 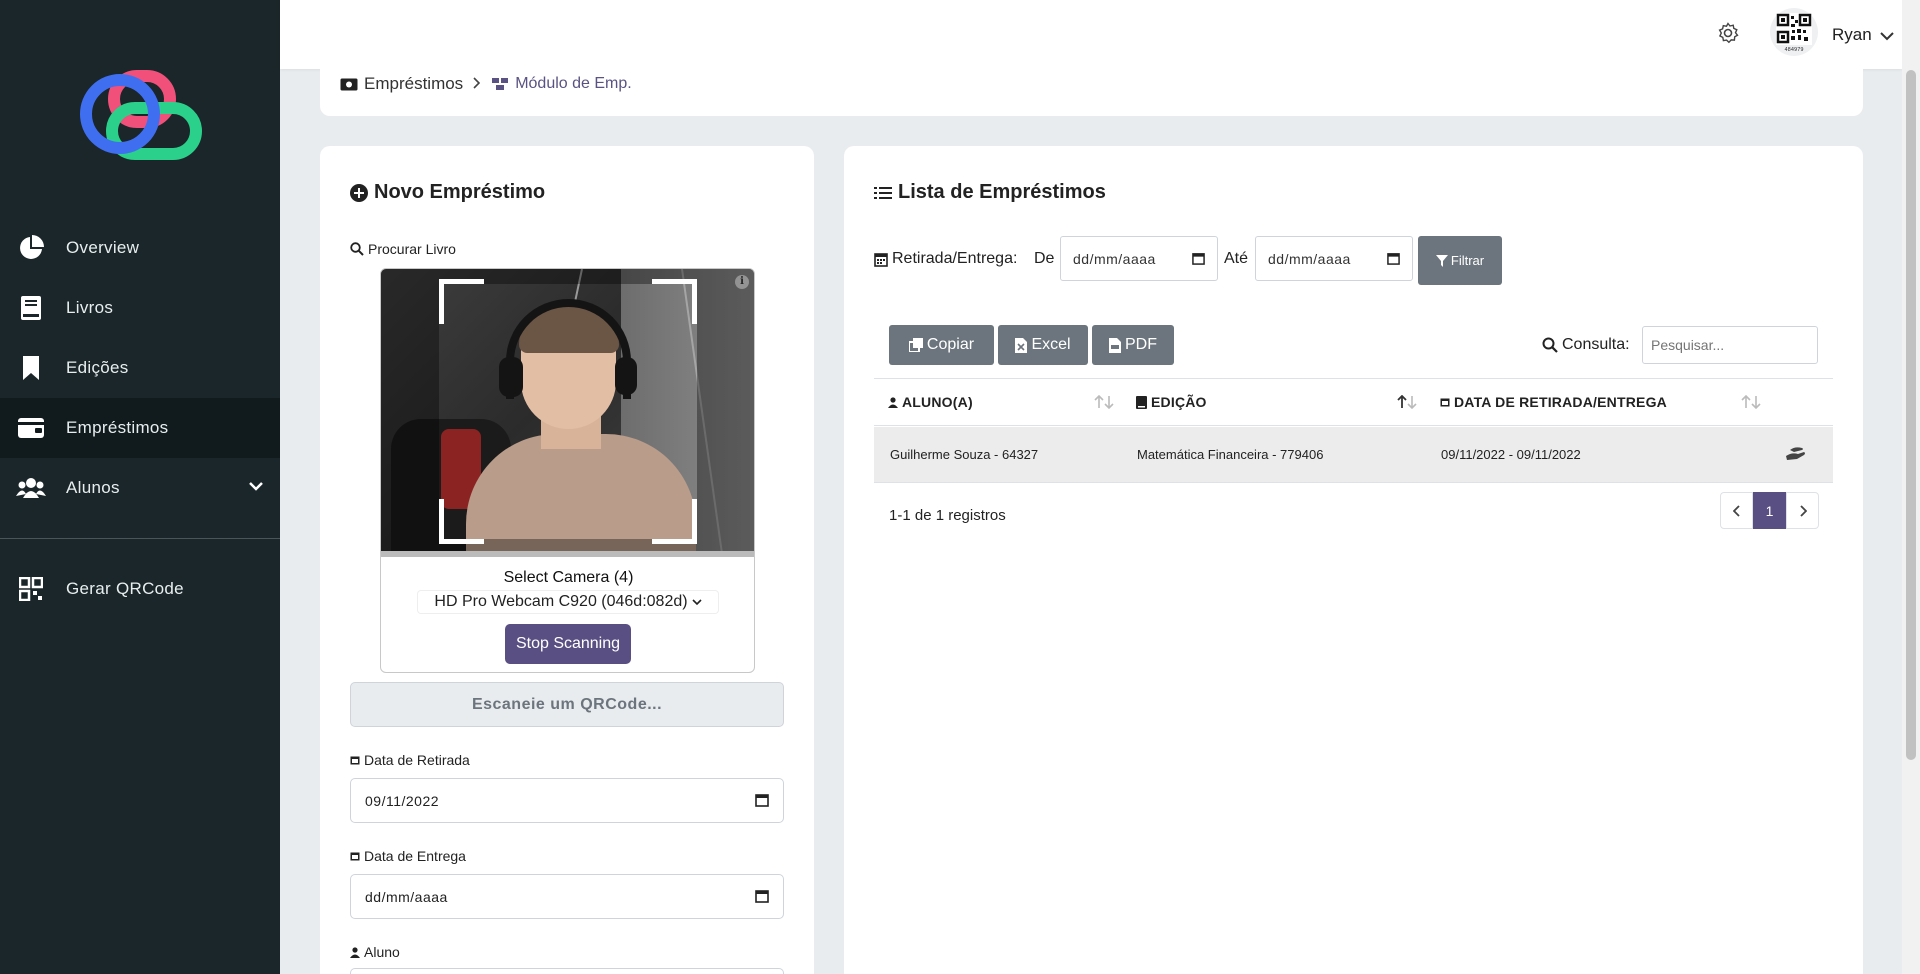 What do you see at coordinates (567, 800) in the screenshot?
I see `data-retirada-input: 09/11/2022` at bounding box center [567, 800].